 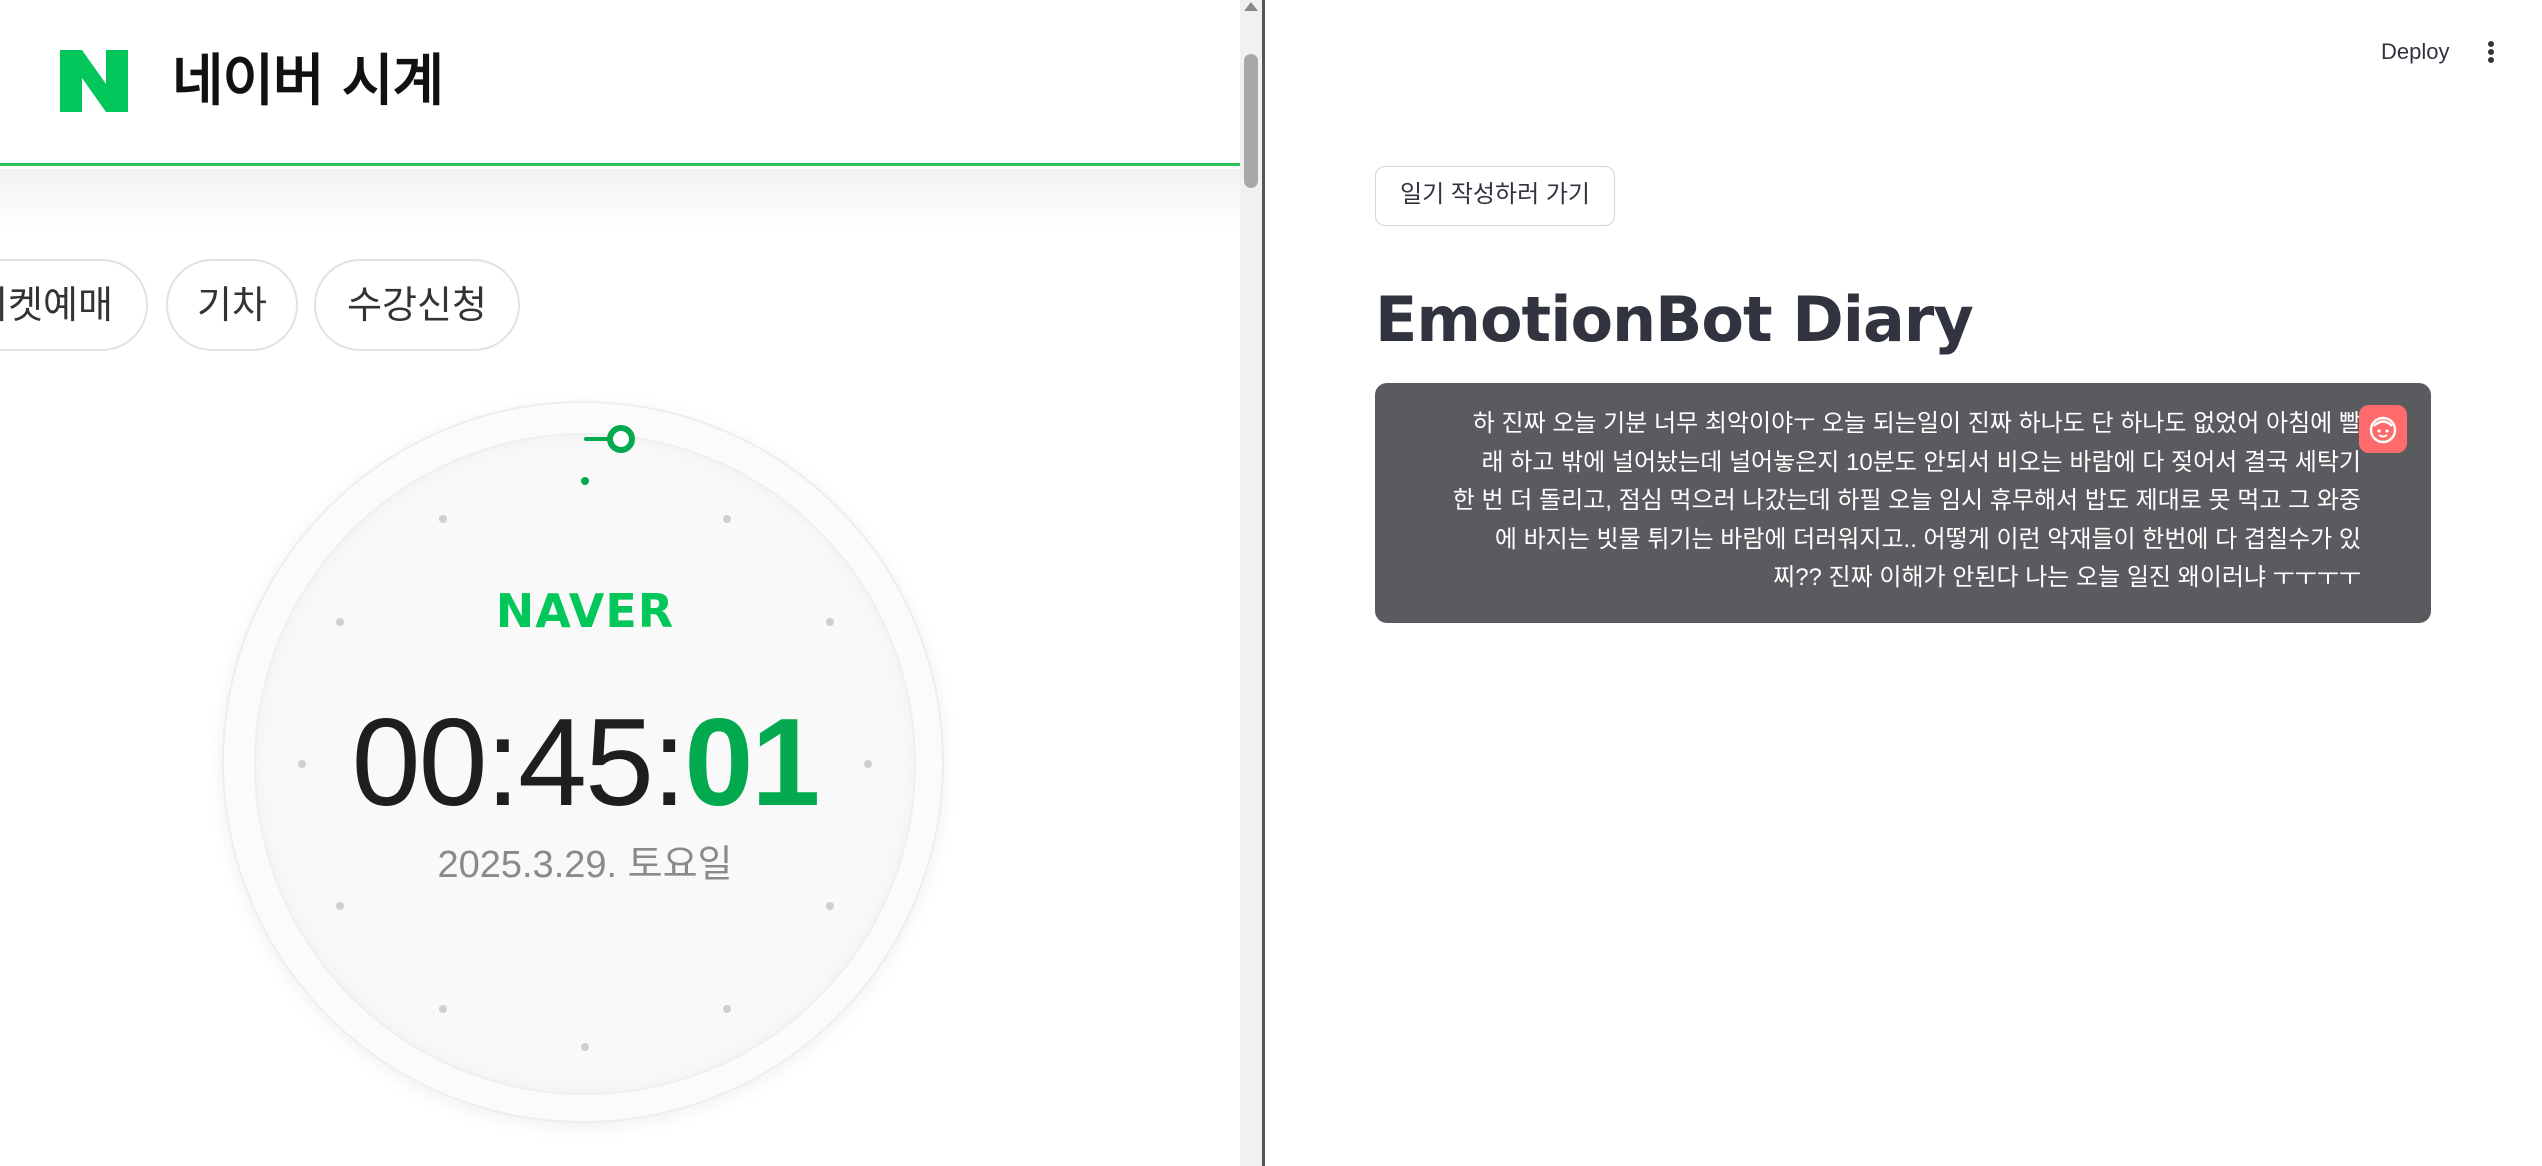 I want to click on naver-wordmark: NAVER, so click(x=585, y=611).